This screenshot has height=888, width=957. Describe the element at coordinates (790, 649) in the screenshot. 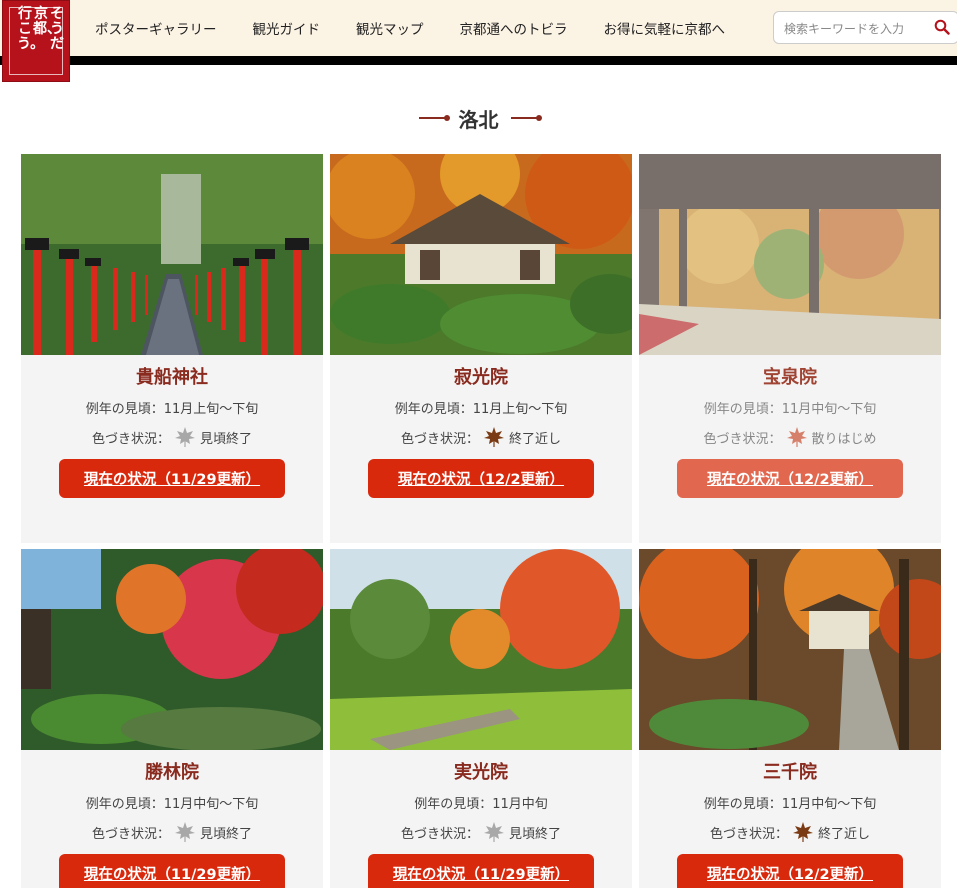

I see `spot-photo-sanzenin` at that location.